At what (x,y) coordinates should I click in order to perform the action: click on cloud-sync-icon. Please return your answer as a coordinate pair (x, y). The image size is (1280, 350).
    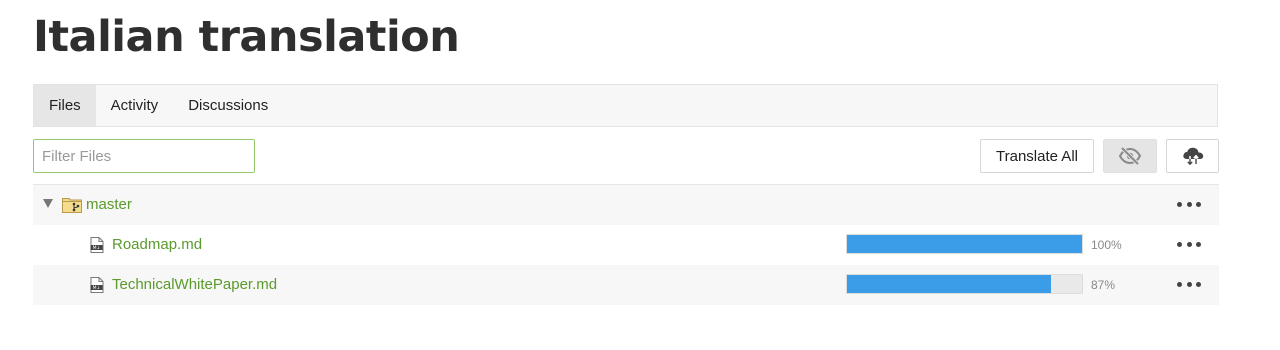
    Looking at the image, I should click on (1192, 156).